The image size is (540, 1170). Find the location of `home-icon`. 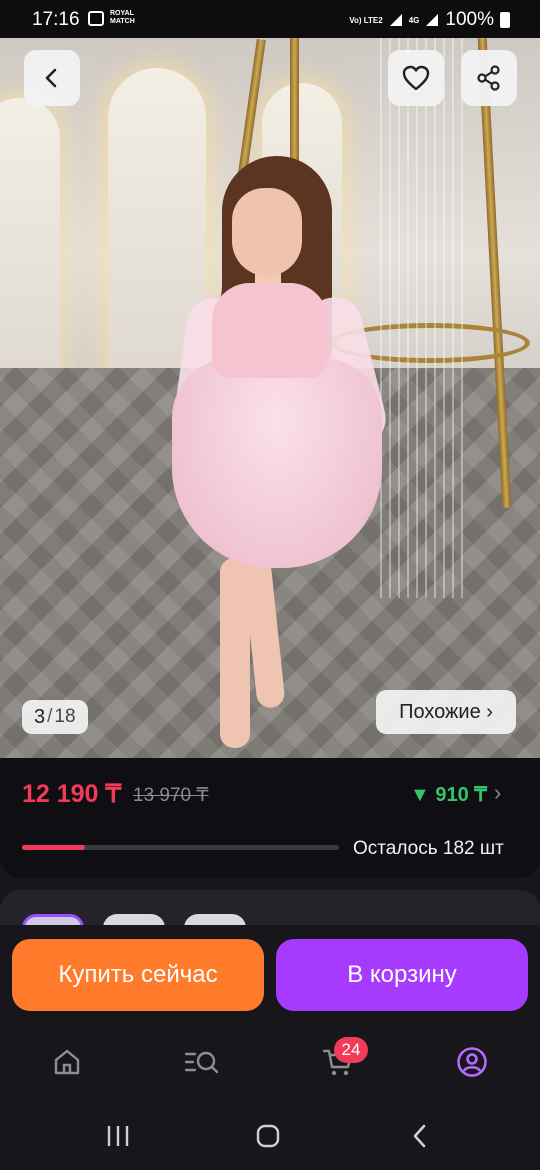

home-icon is located at coordinates (67, 1062).